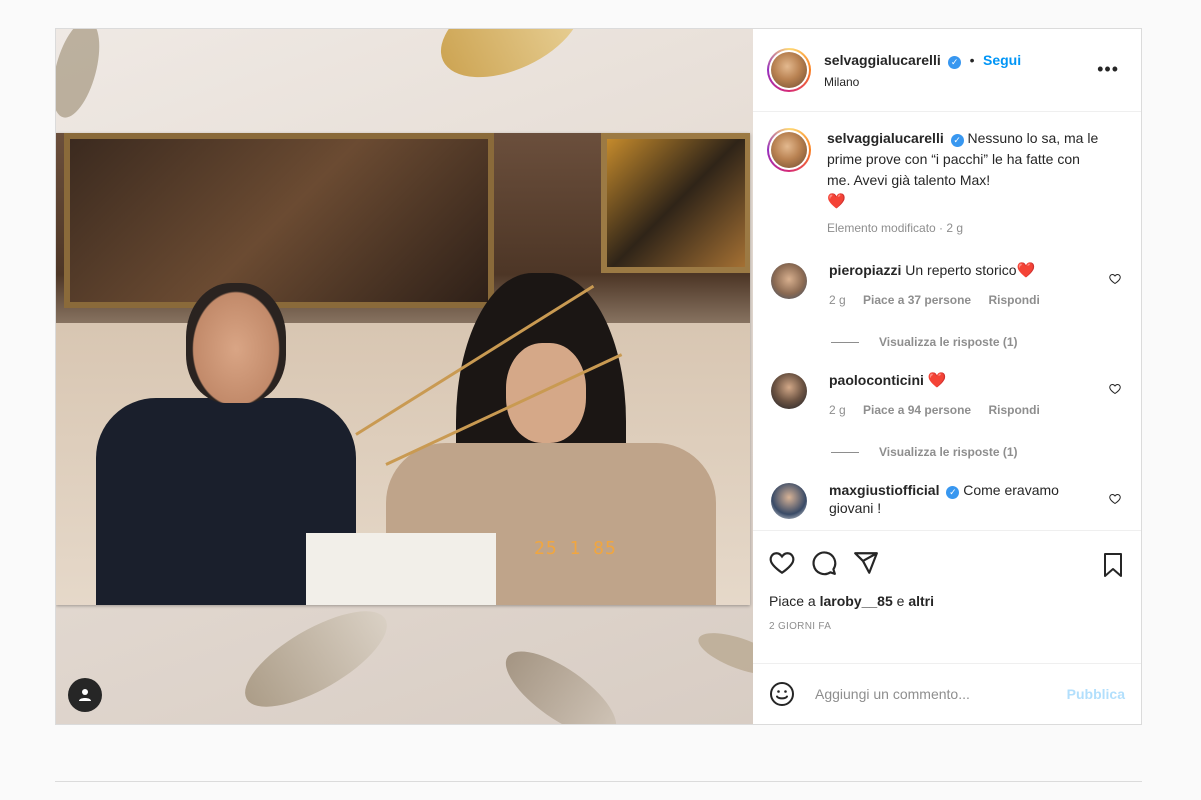 This screenshot has width=1201, height=800. Describe the element at coordinates (824, 563) in the screenshot. I see `comment-bubble-icon` at that location.